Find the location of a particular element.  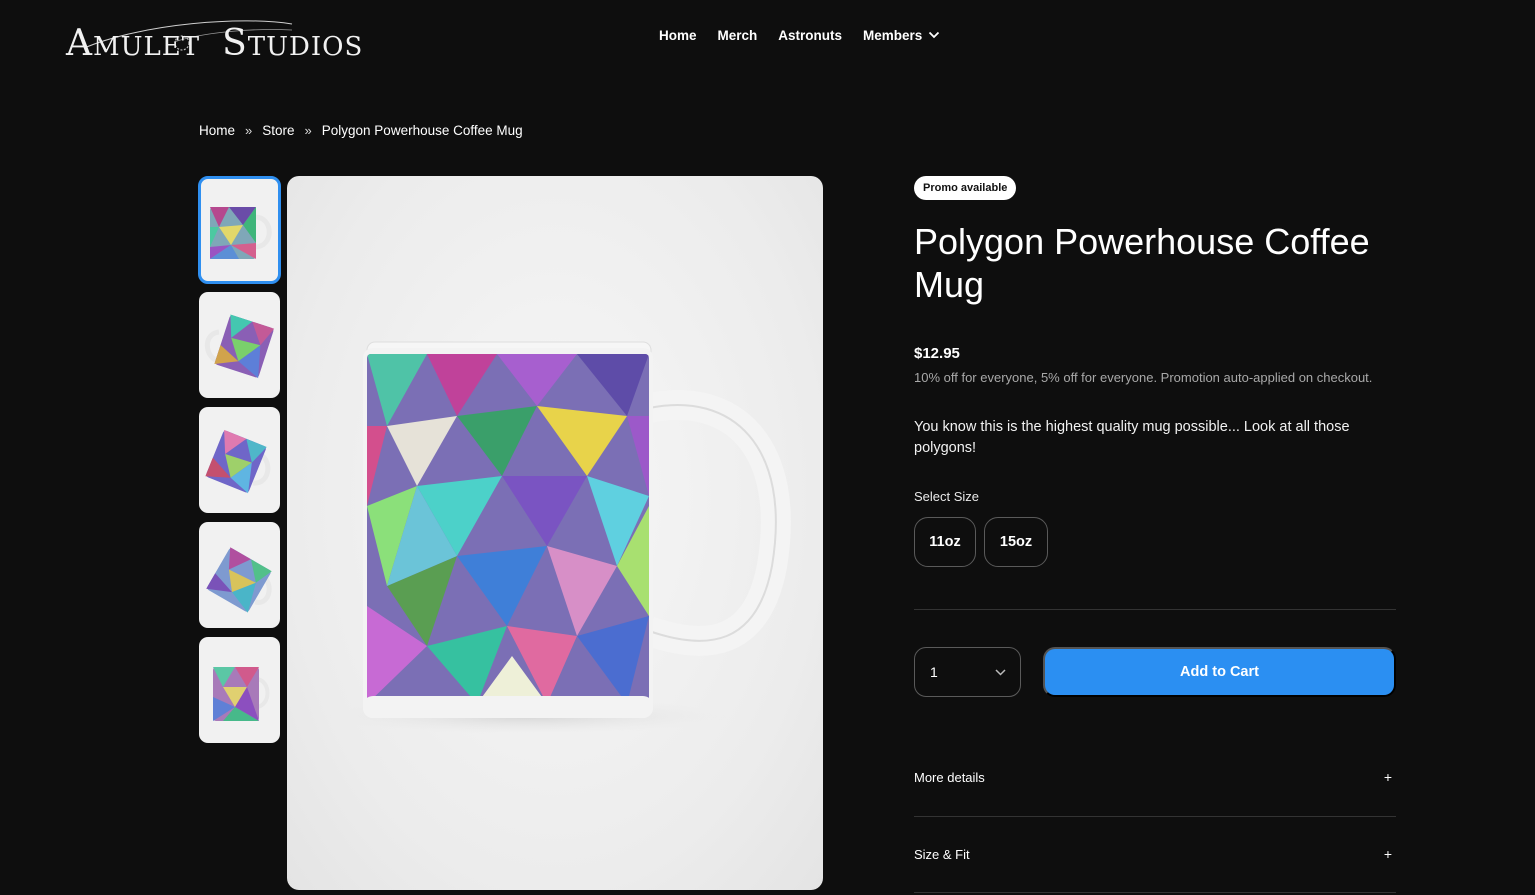

nav-home: Home is located at coordinates (678, 35).